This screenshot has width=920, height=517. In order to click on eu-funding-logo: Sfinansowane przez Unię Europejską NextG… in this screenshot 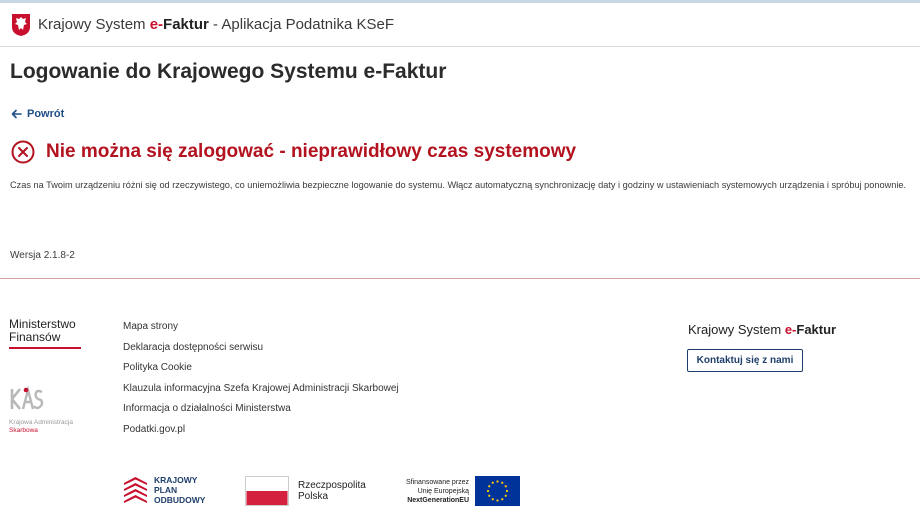, I will do `click(463, 491)`.